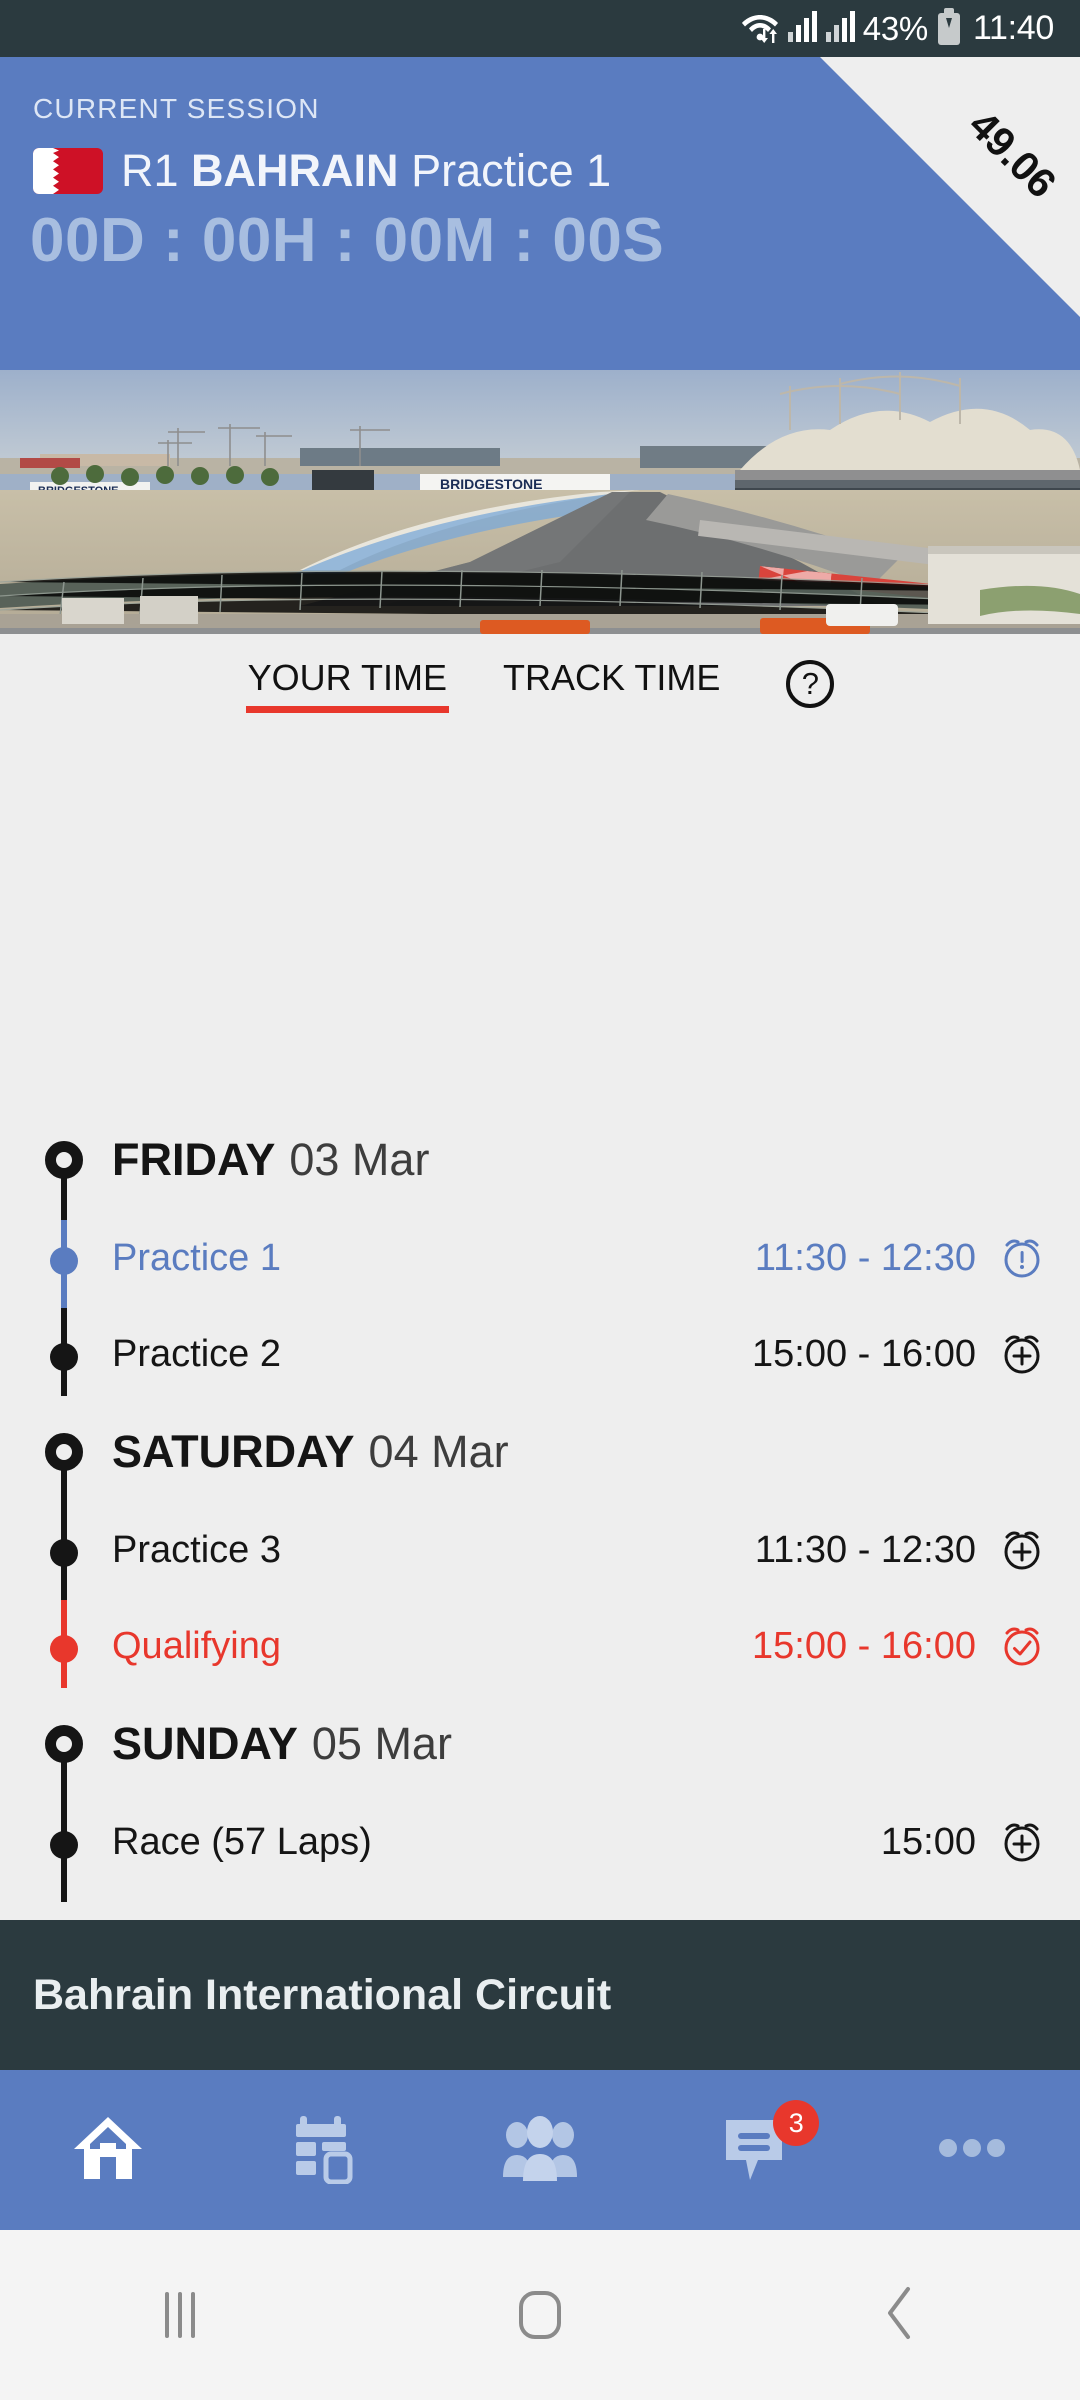 Image resolution: width=1080 pixels, height=2400 pixels. Describe the element at coordinates (928, 1841) in the screenshot. I see `session-time: 15:00` at that location.